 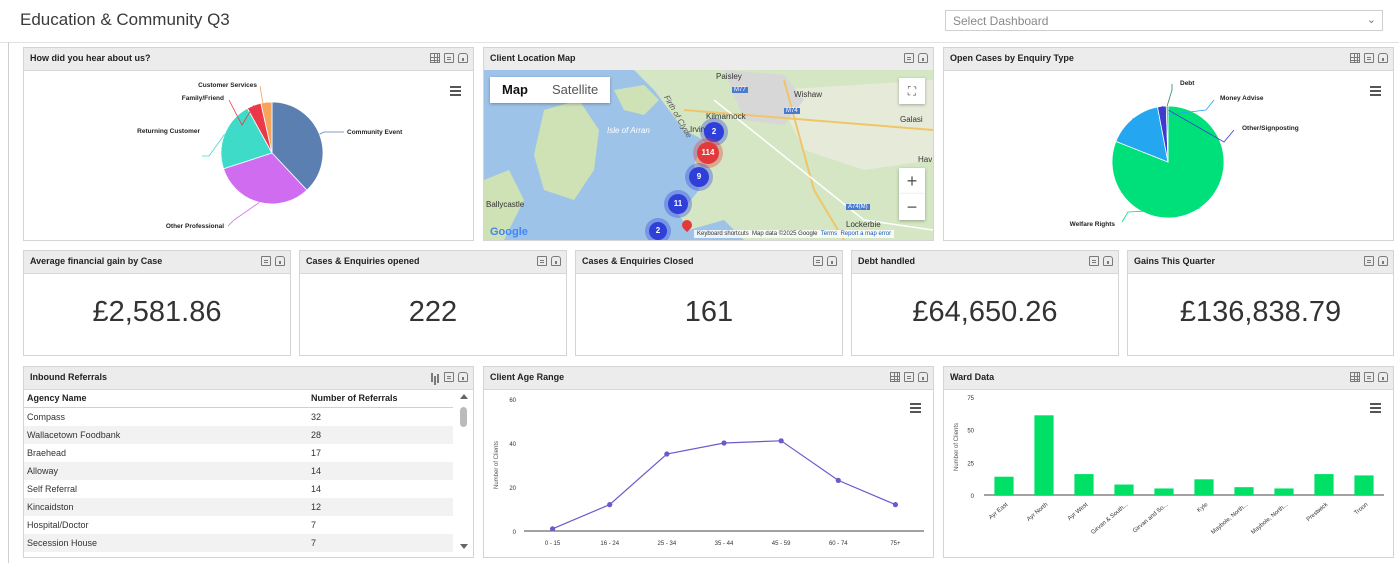 I want to click on map-cluster: 114, so click(x=708, y=153).